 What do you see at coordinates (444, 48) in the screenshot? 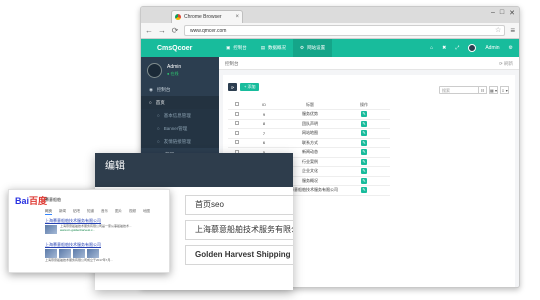
I see `trash-icon: ✖` at bounding box center [444, 48].